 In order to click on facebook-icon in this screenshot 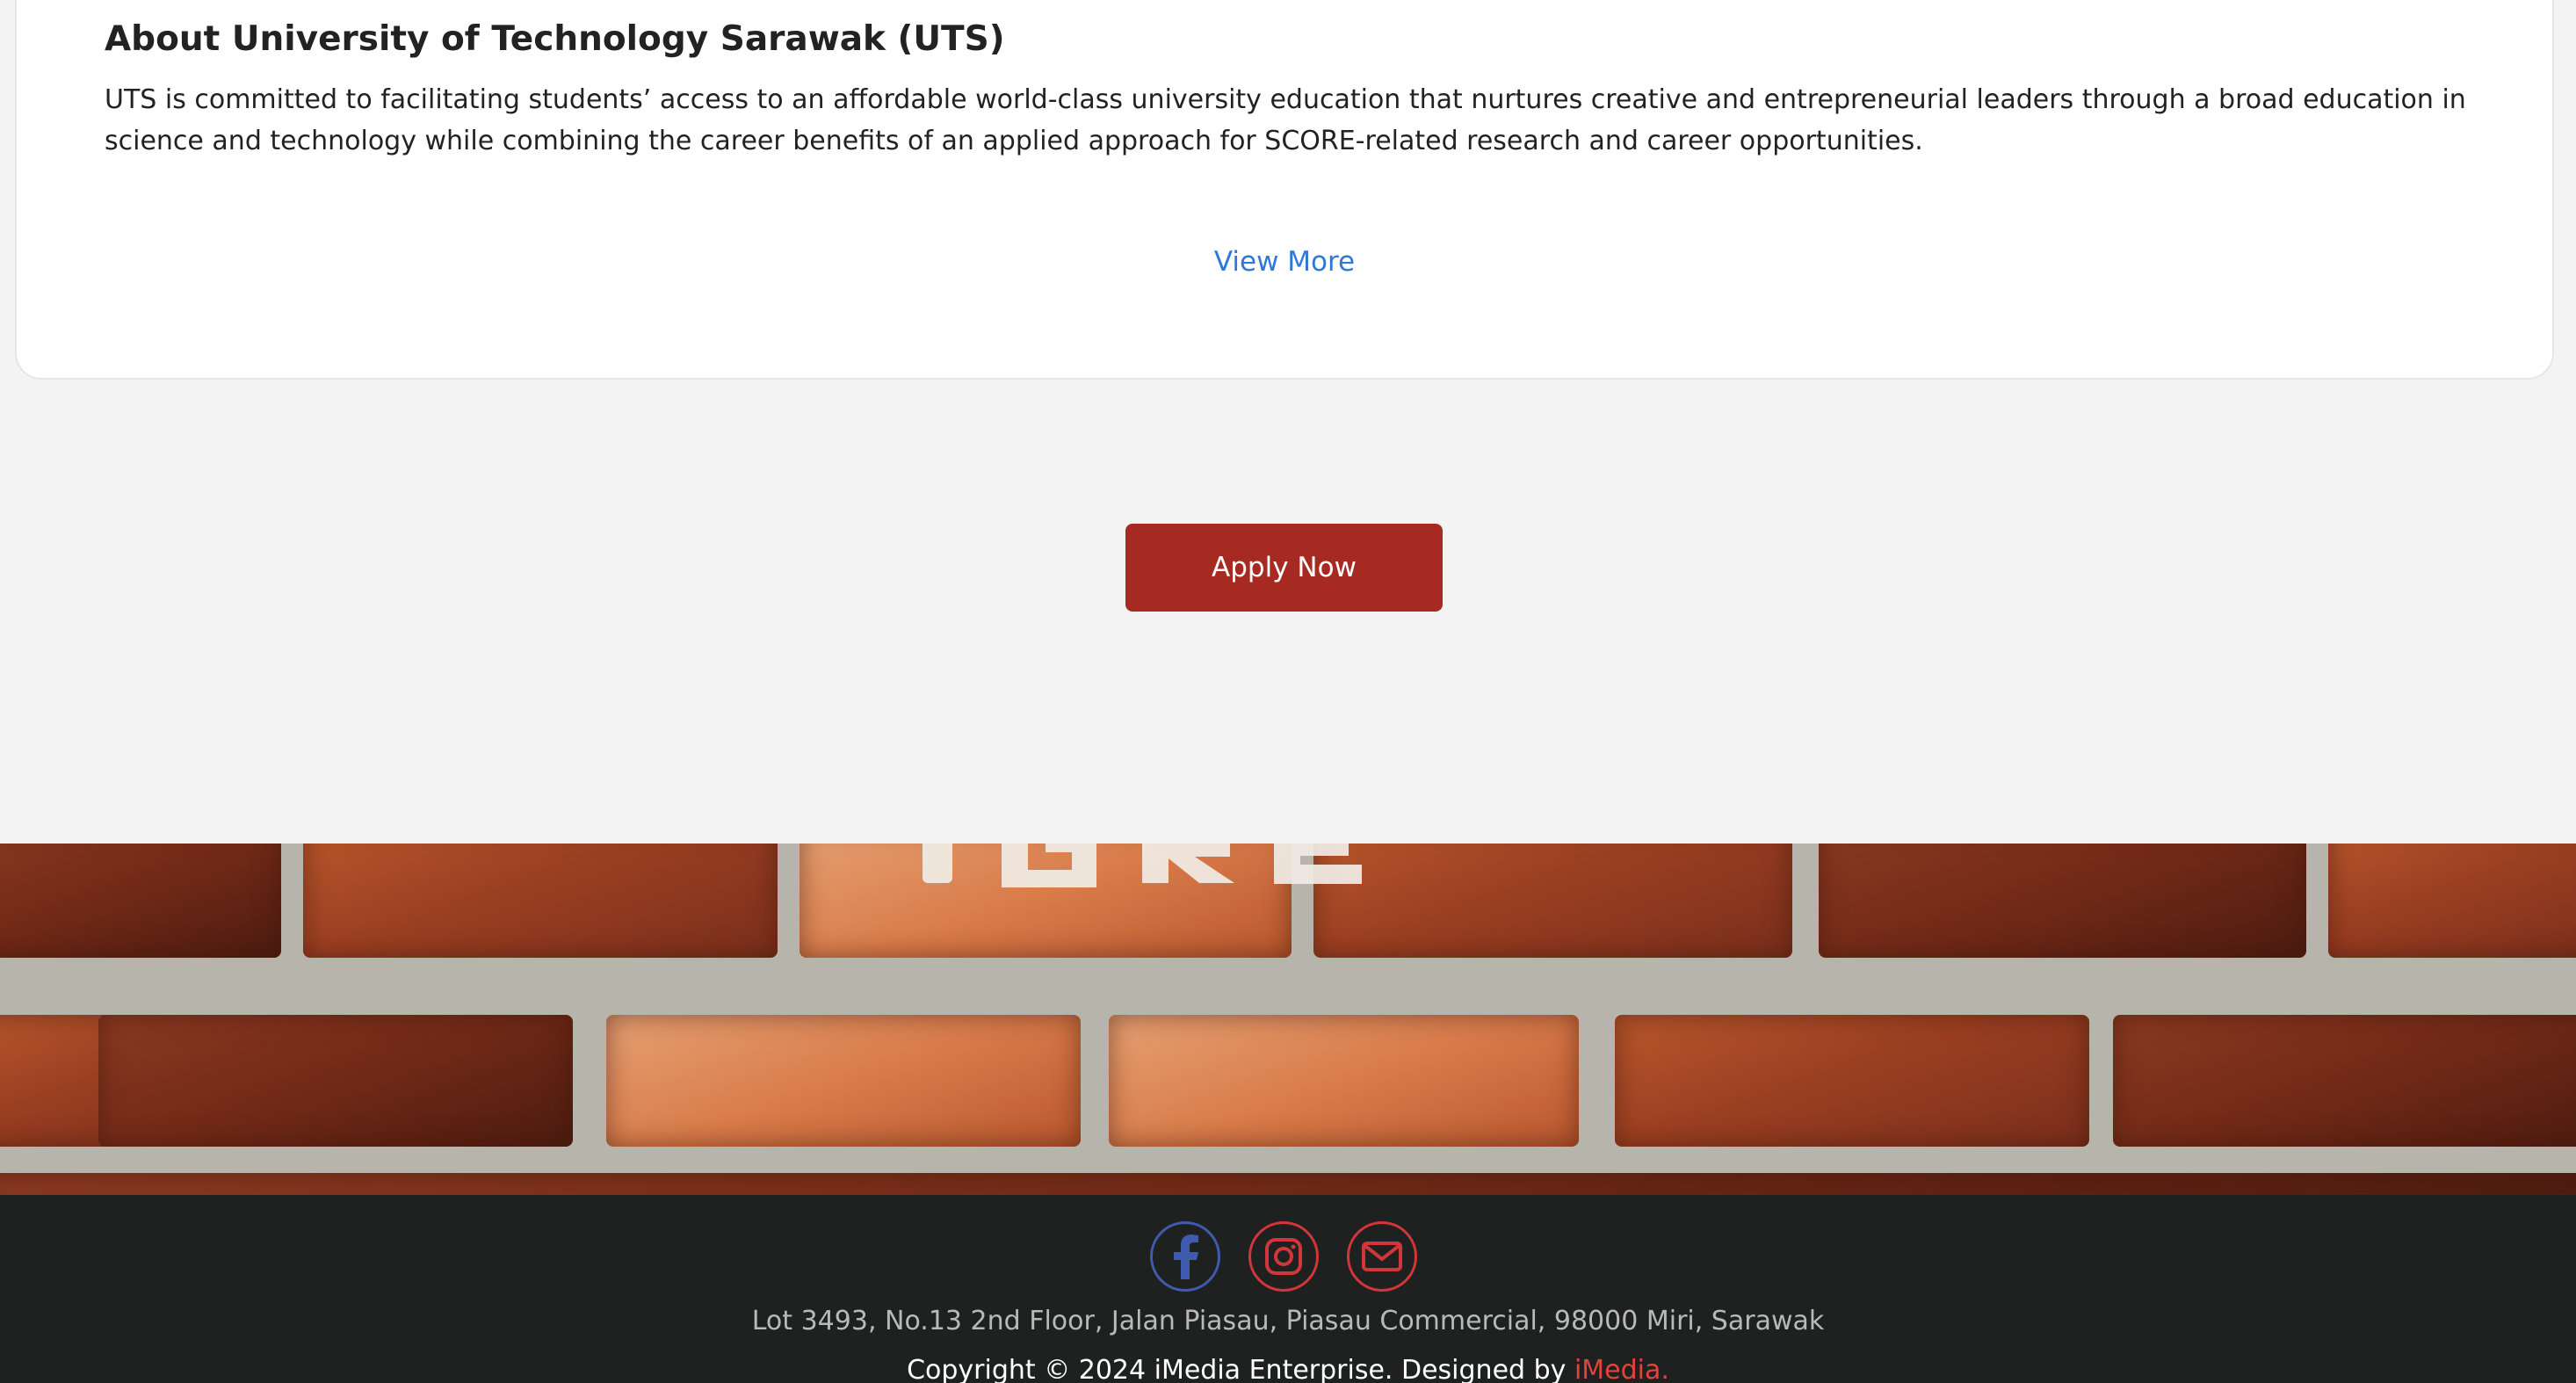, I will do `click(1186, 1257)`.